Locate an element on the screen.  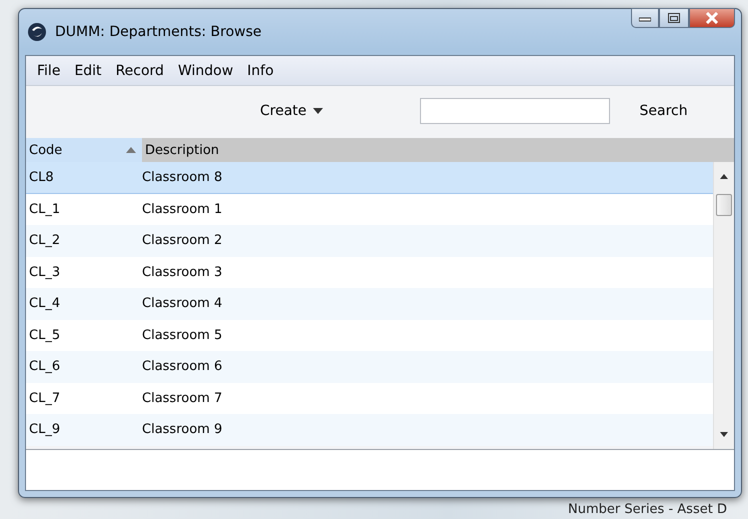
menu-item: Record is located at coordinates (139, 70).